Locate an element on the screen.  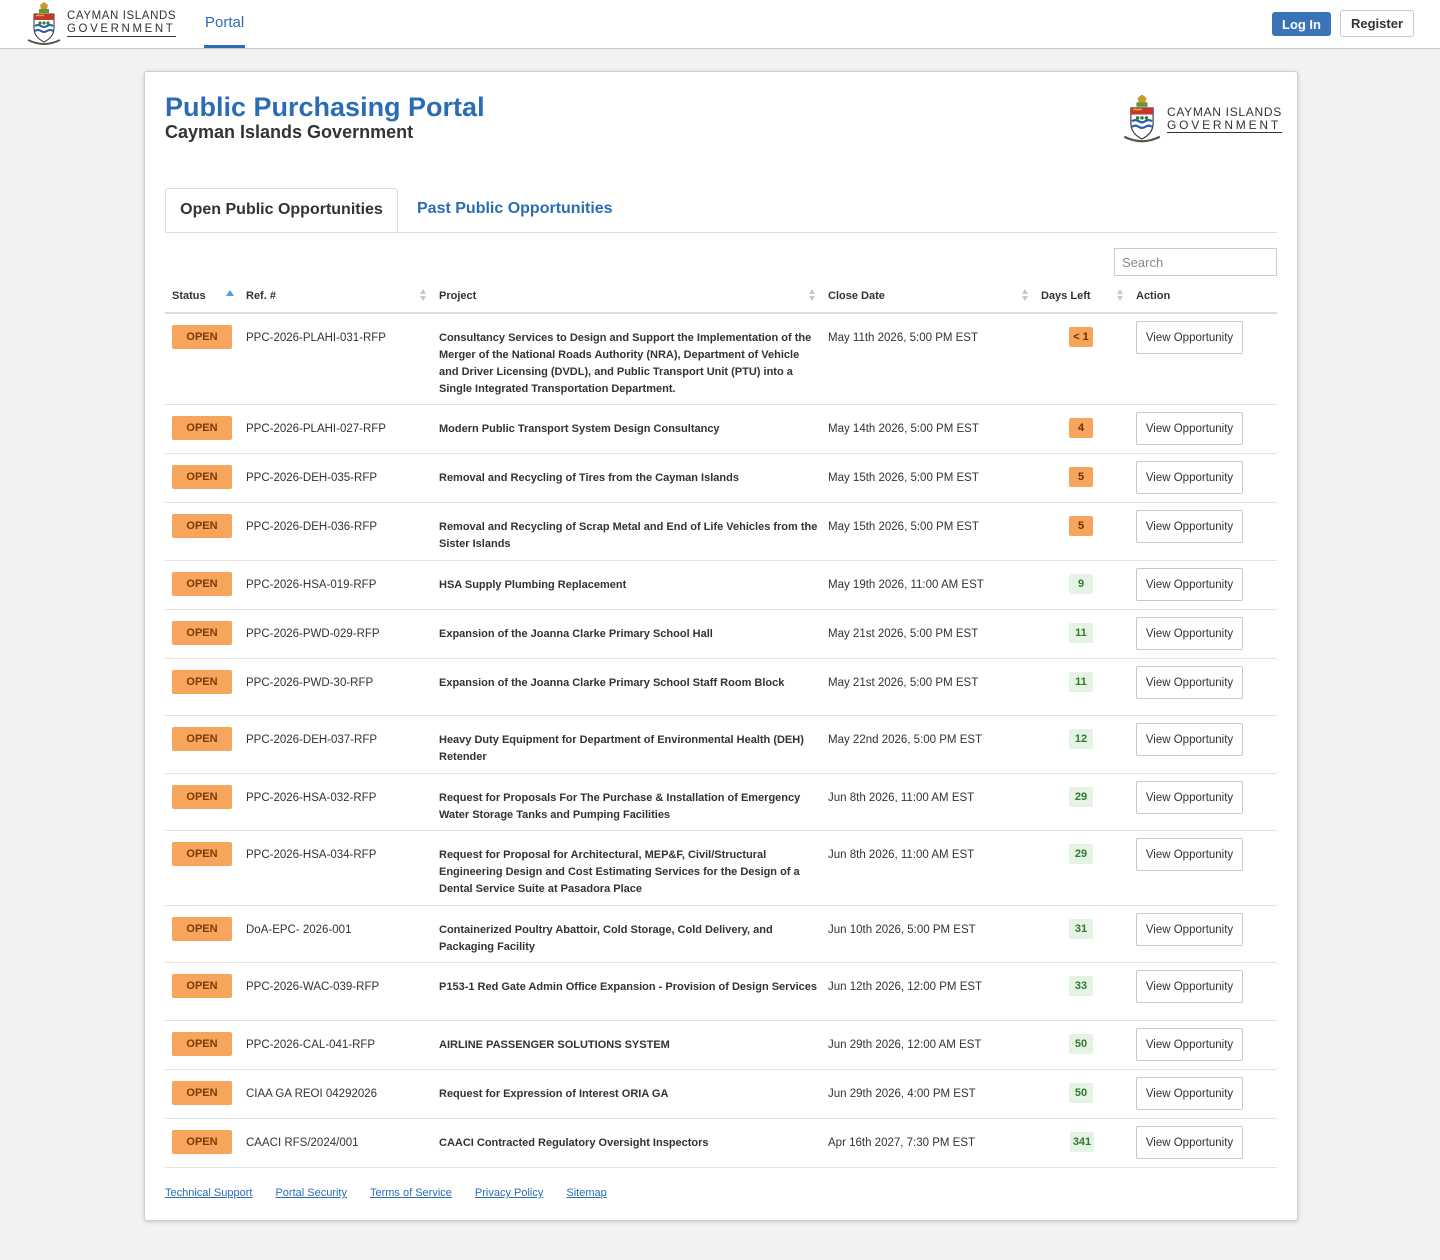
ref-number: PPC-2026-HSA-019-RFP is located at coordinates (311, 585).